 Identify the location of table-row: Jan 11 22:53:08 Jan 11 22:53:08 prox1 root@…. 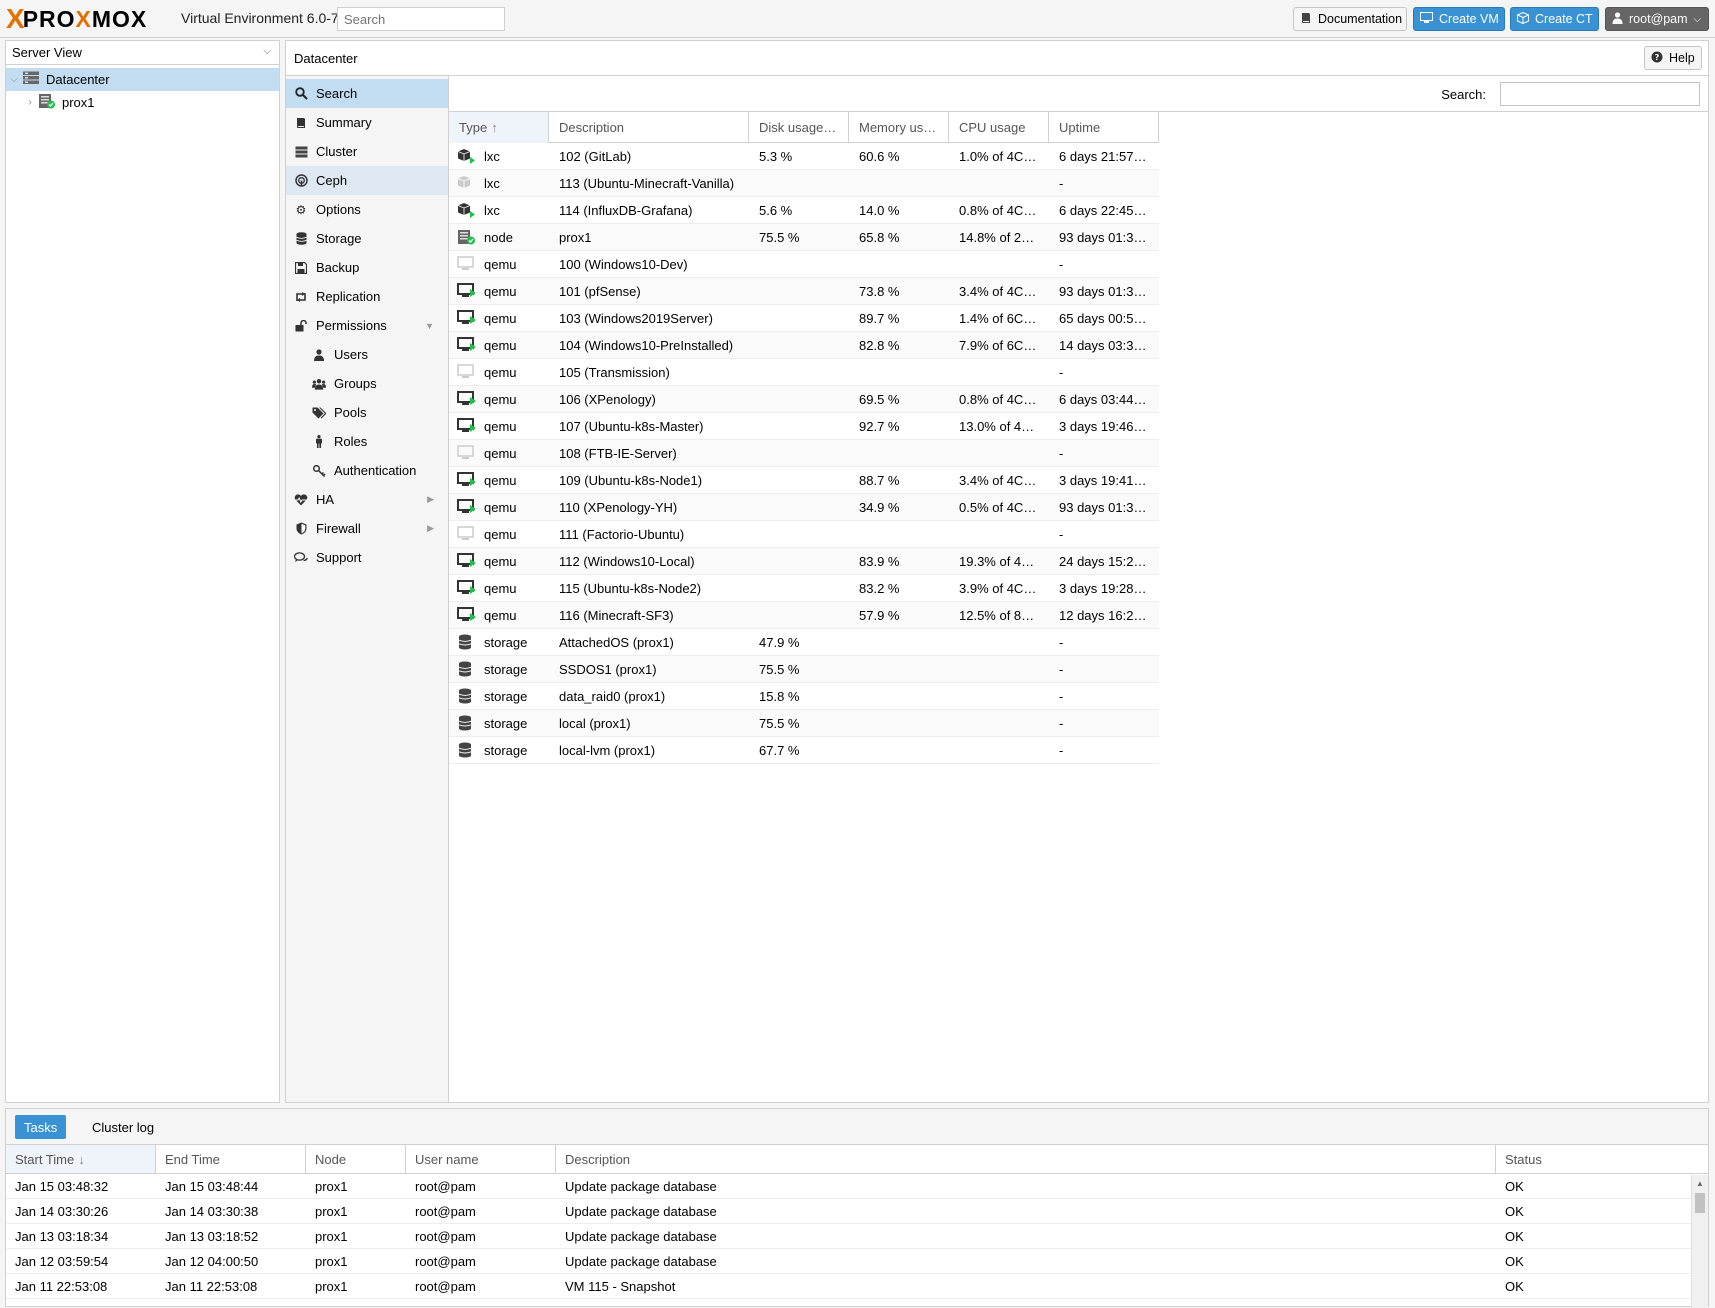
(857, 1286).